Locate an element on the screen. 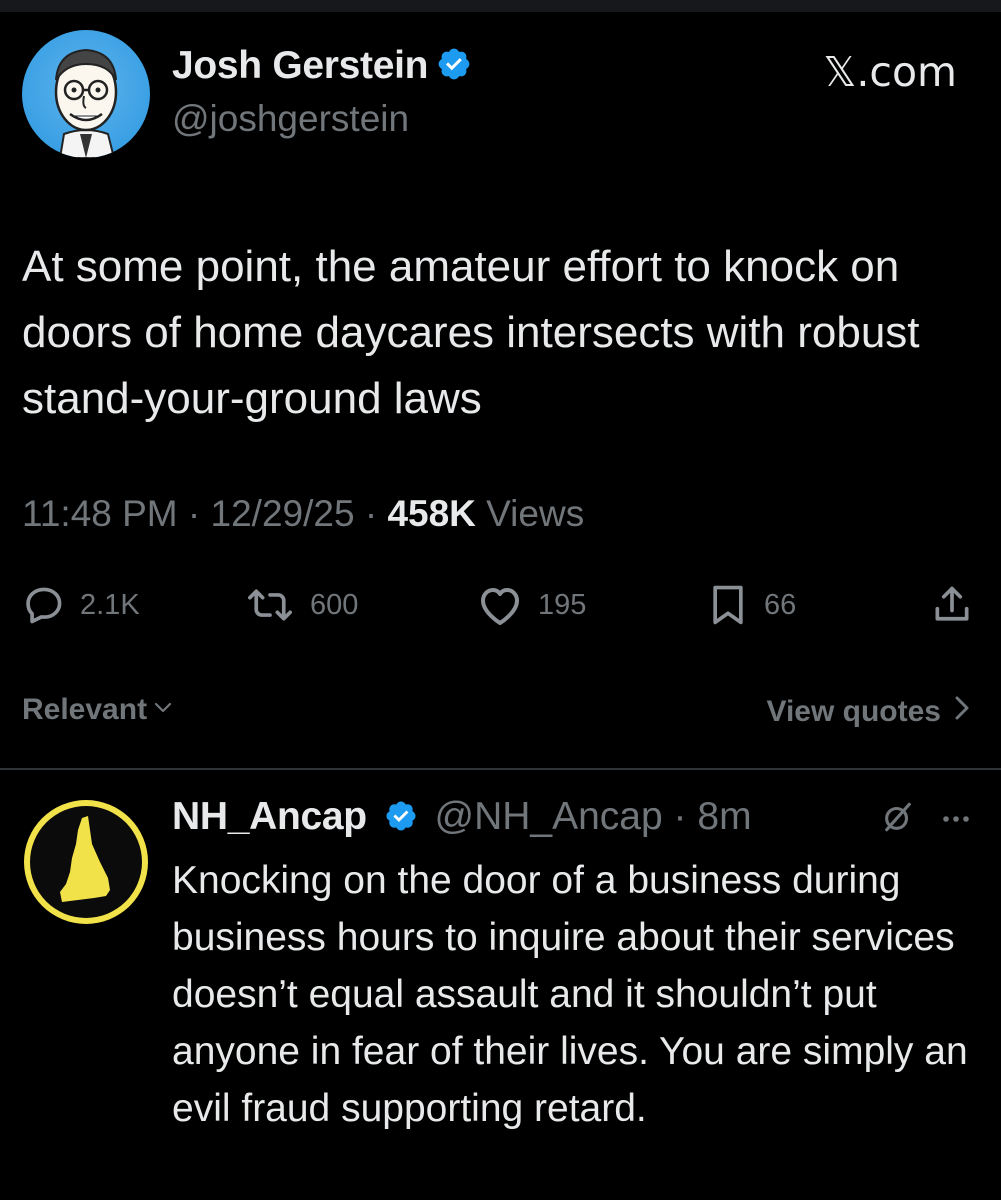 Image resolution: width=1001 pixels, height=1200 pixels. share-icon is located at coordinates (952, 605).